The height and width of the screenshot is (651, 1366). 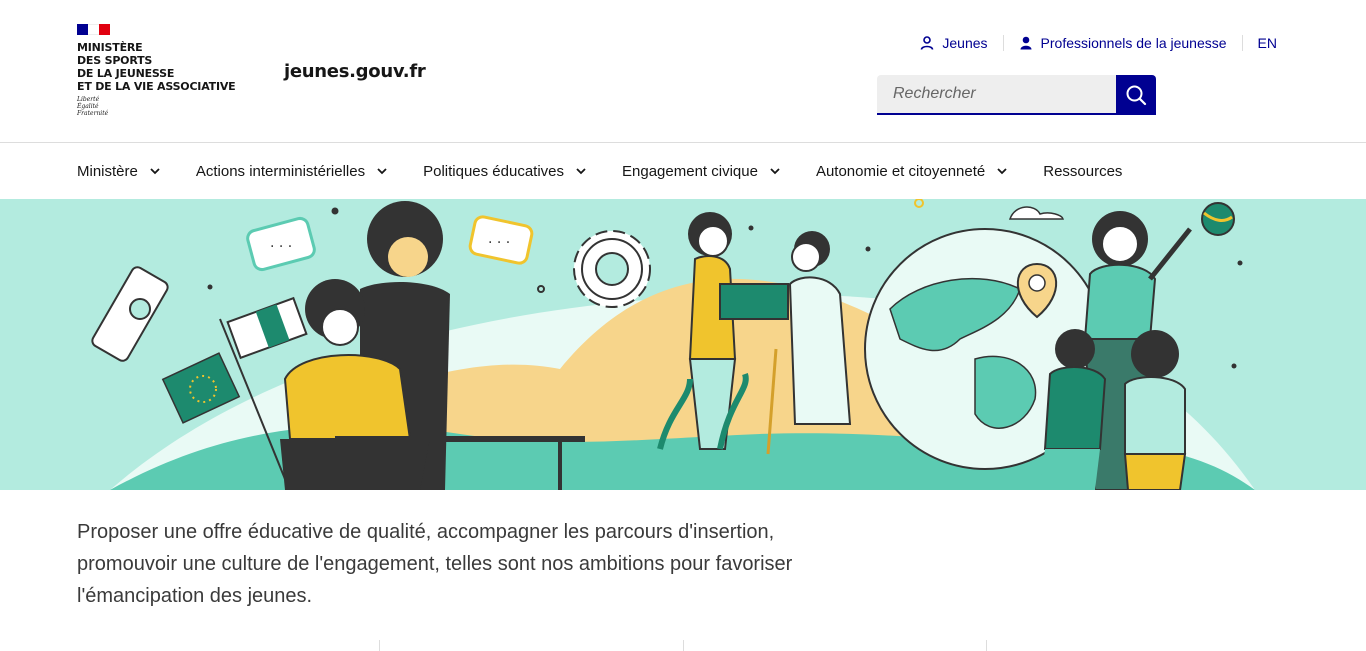 I want to click on gear-illustration, so click(x=612, y=269).